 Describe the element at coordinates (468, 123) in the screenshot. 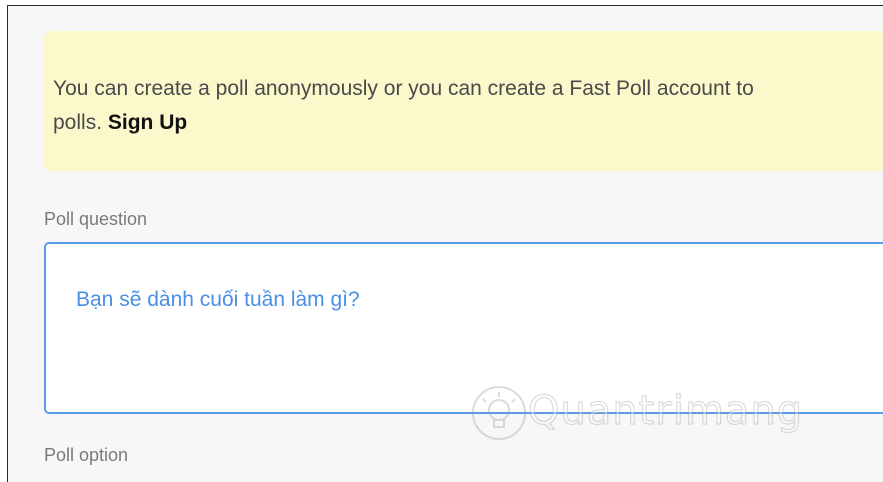

I see `notice-line-2: polls. Sign Up` at that location.